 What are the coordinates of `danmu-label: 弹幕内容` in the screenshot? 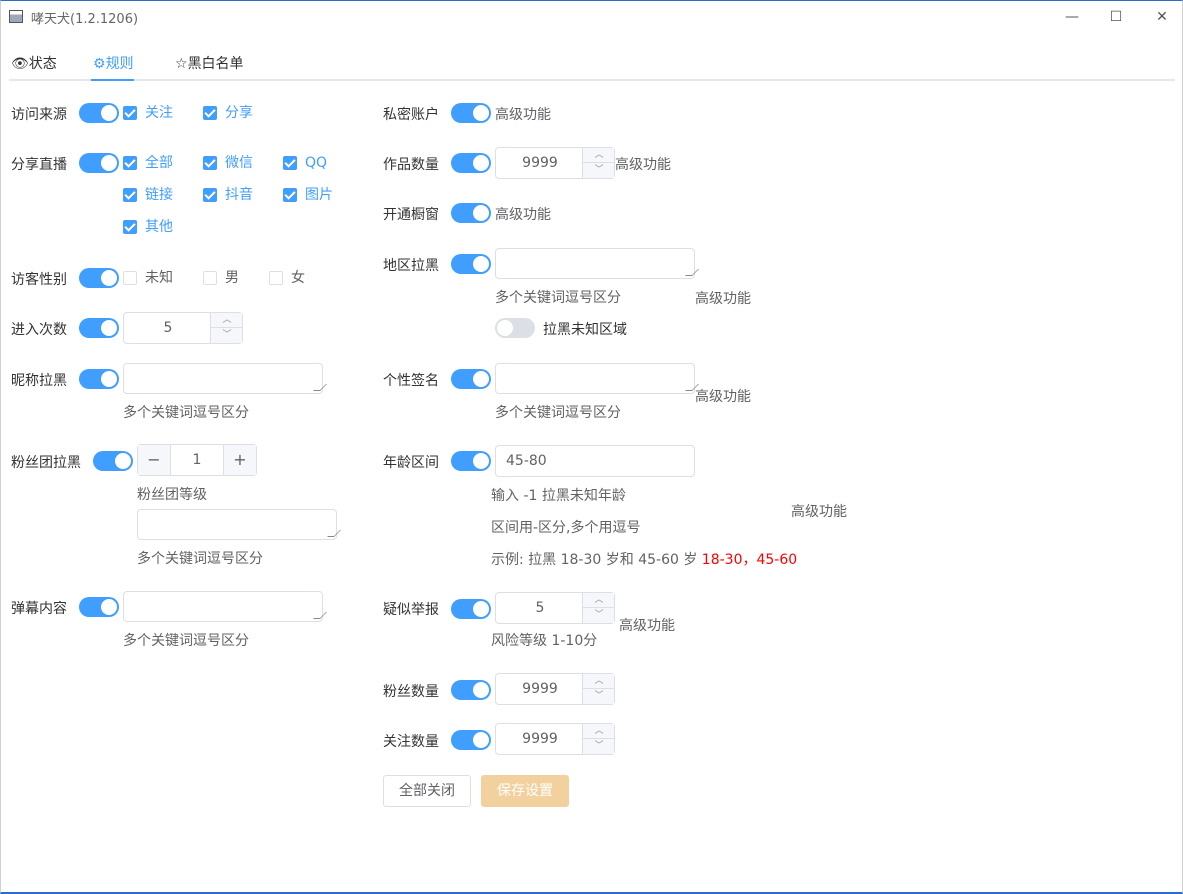 It's located at (39, 609).